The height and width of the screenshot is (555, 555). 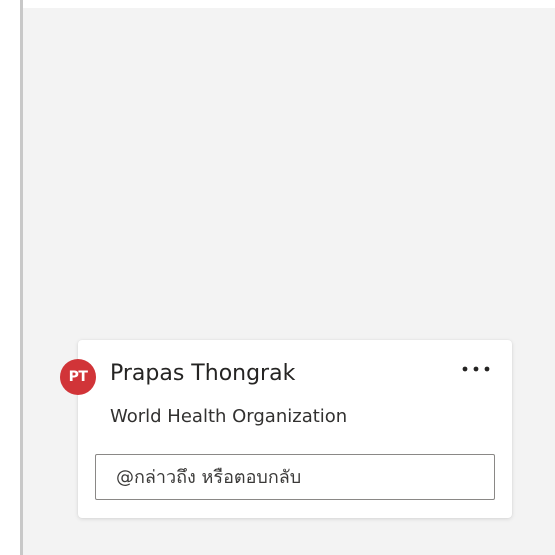 I want to click on avatar: PT, so click(x=78, y=377).